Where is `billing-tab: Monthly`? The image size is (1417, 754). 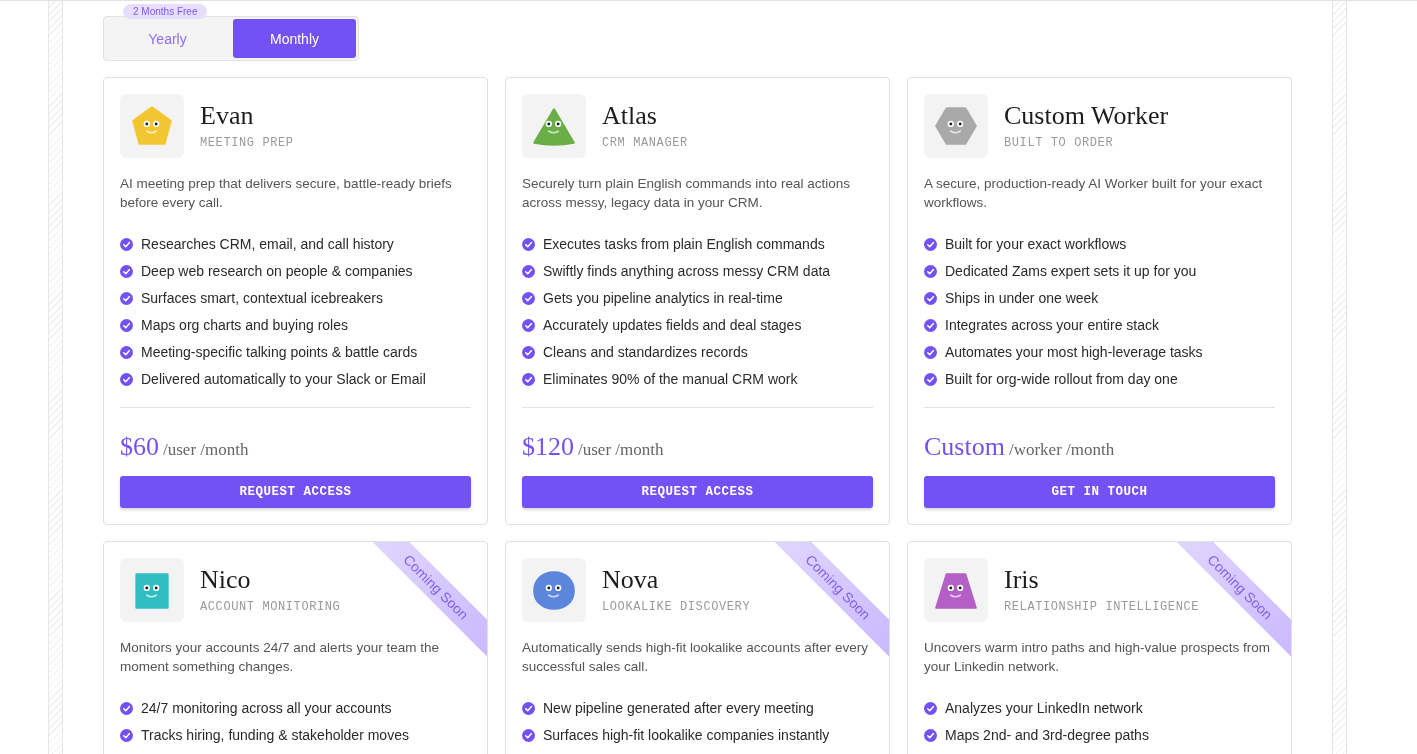 billing-tab: Monthly is located at coordinates (294, 38).